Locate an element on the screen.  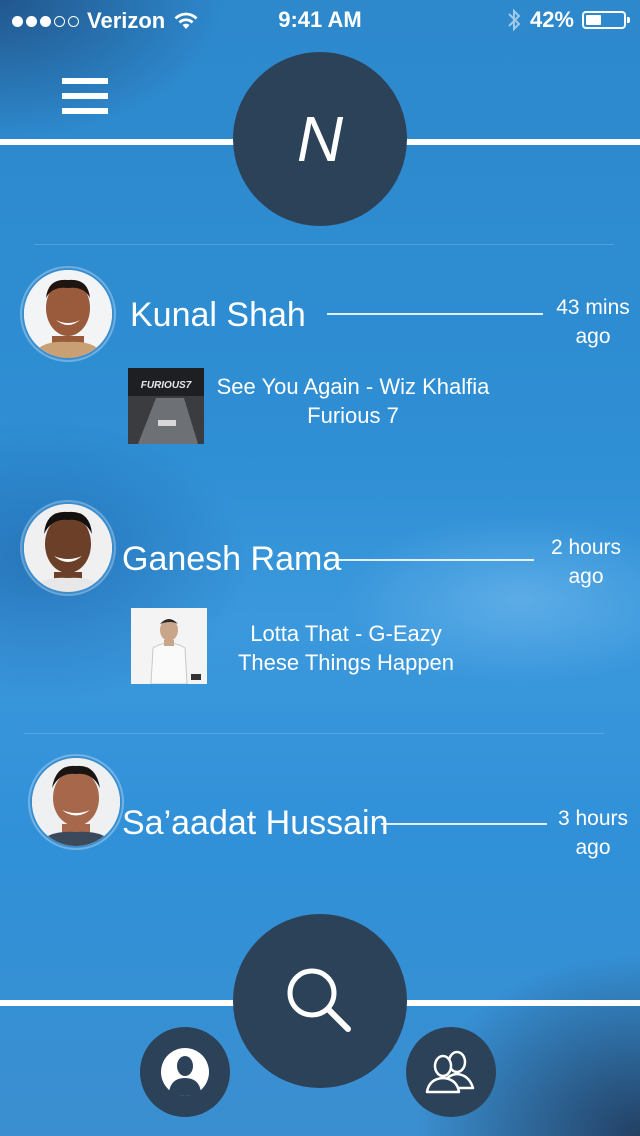
post-time: 3 hours ago is located at coordinates (593, 833).